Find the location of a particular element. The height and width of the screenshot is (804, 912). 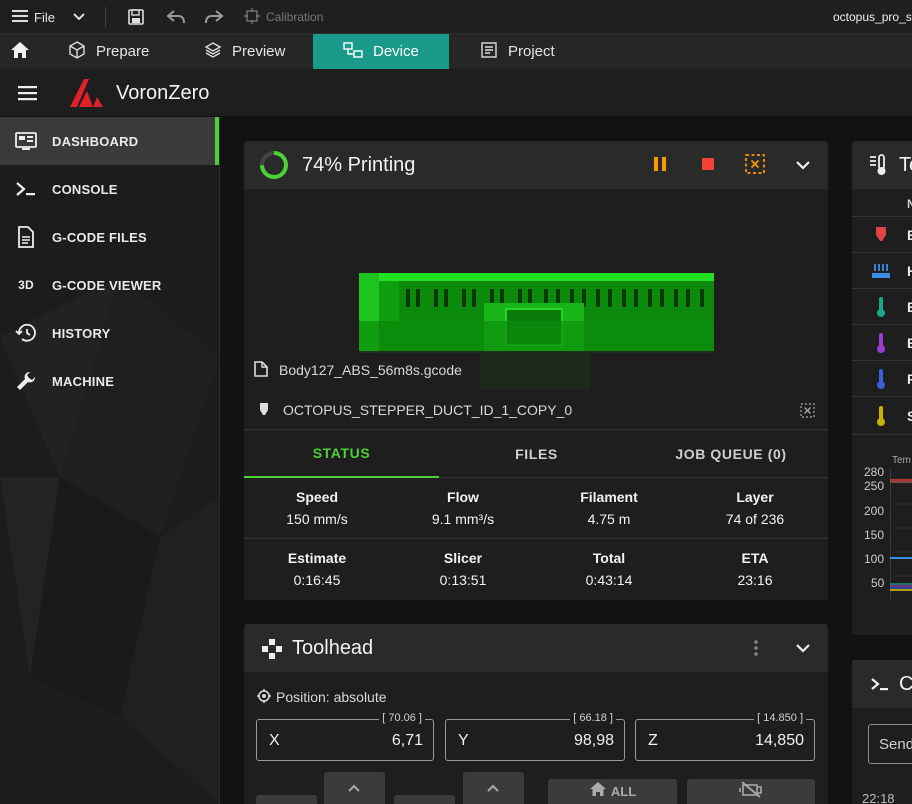

motors-off-button is located at coordinates (751, 791).